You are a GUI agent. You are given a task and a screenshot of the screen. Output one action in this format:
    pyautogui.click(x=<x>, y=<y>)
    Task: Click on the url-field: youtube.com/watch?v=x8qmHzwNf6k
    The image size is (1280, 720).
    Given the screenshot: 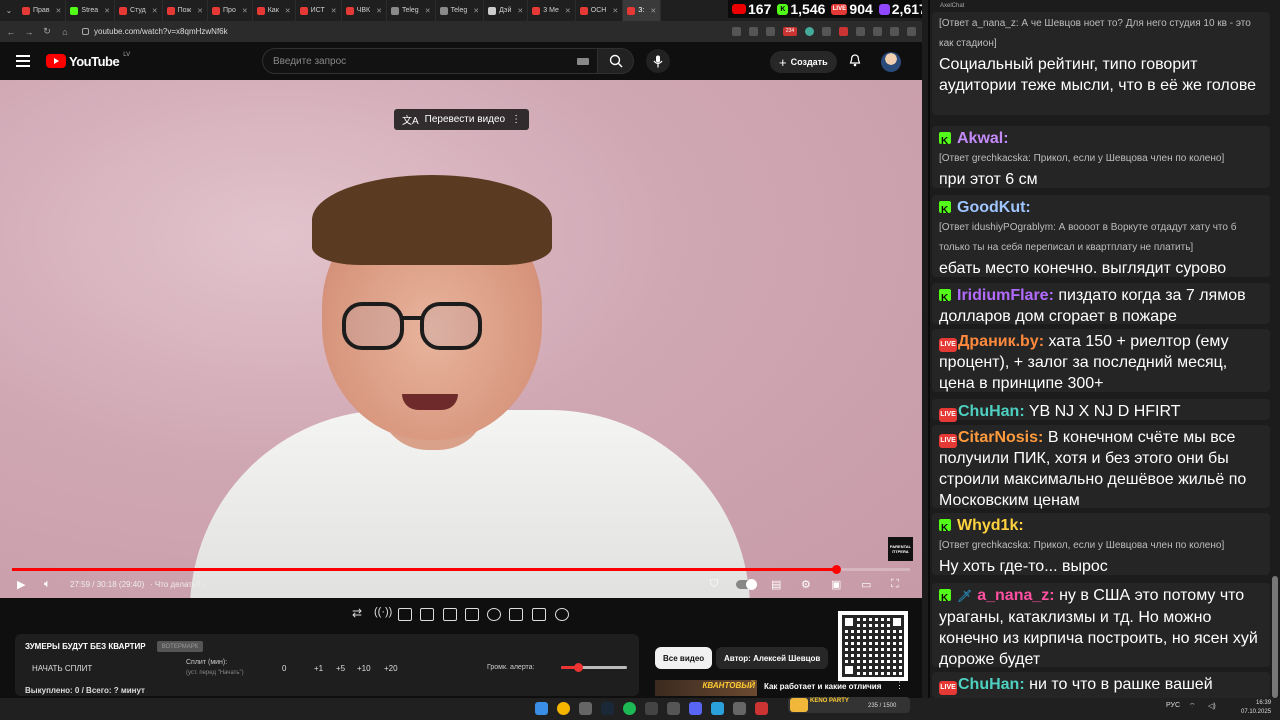 What is the action you would take?
    pyautogui.click(x=403, y=31)
    